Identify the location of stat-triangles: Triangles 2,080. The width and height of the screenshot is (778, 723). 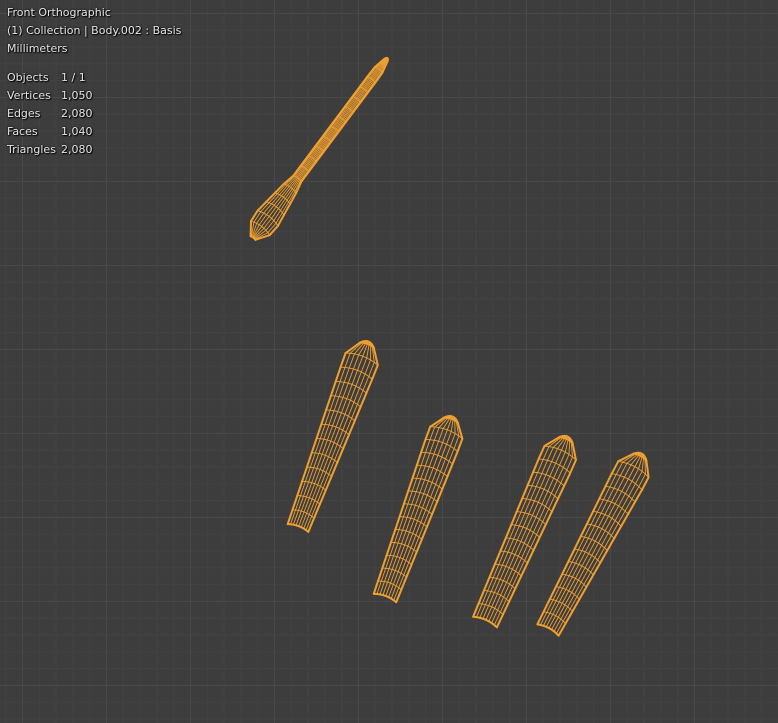
(94, 150).